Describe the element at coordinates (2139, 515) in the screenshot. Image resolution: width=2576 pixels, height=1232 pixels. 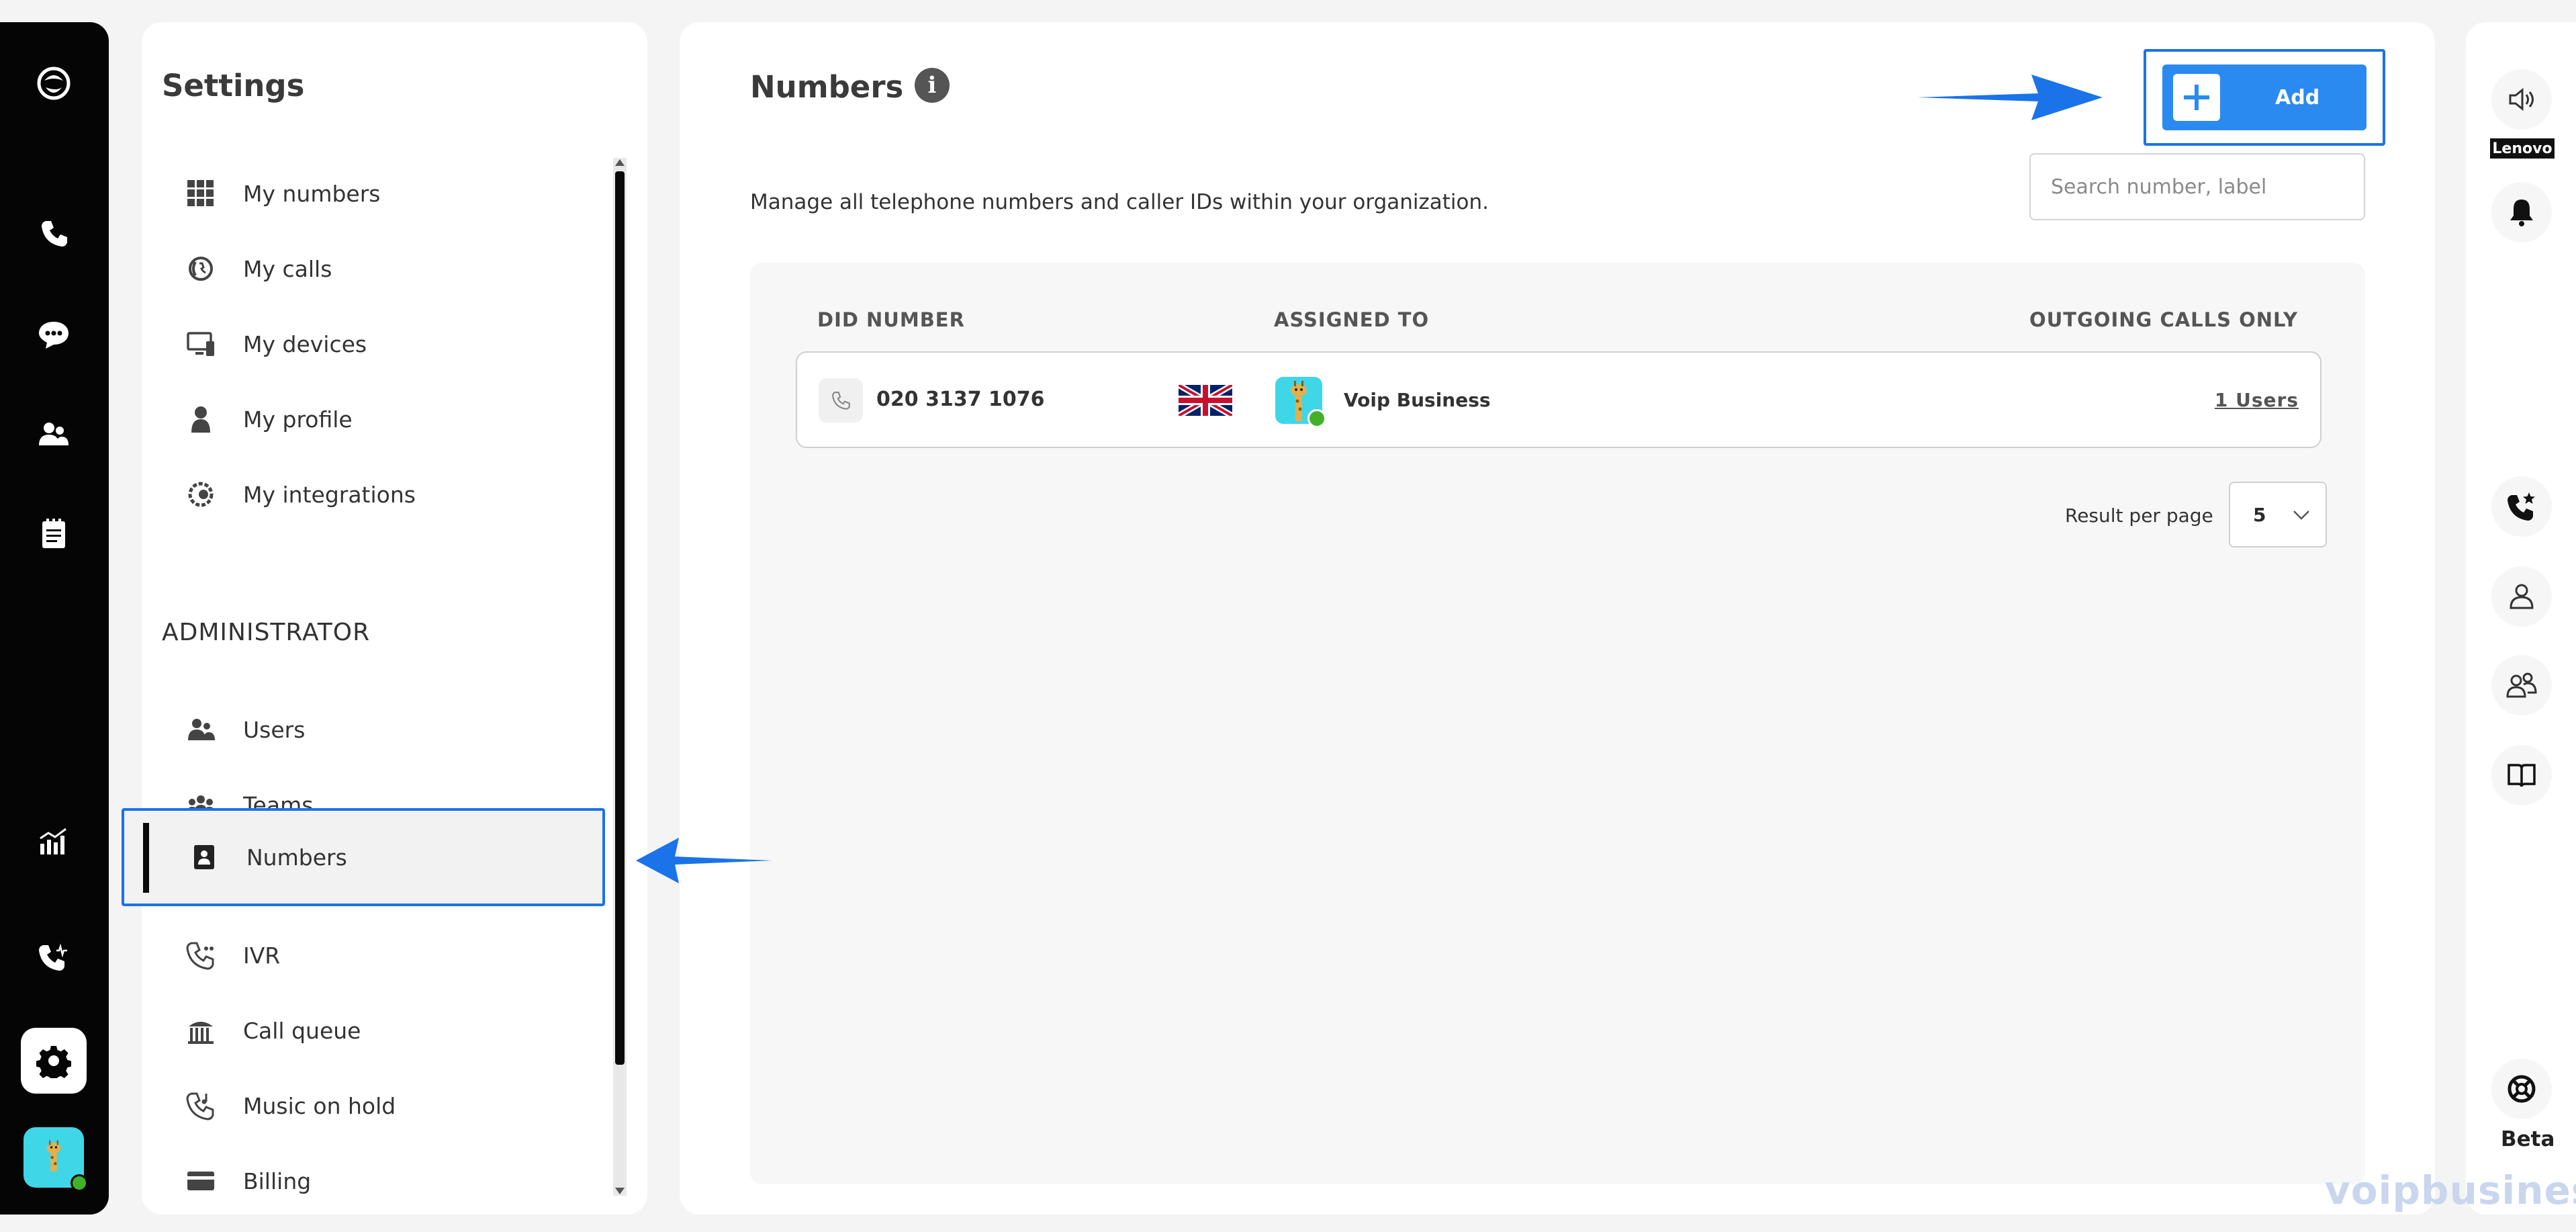
I see `result-per-page-label: Result per page` at that location.